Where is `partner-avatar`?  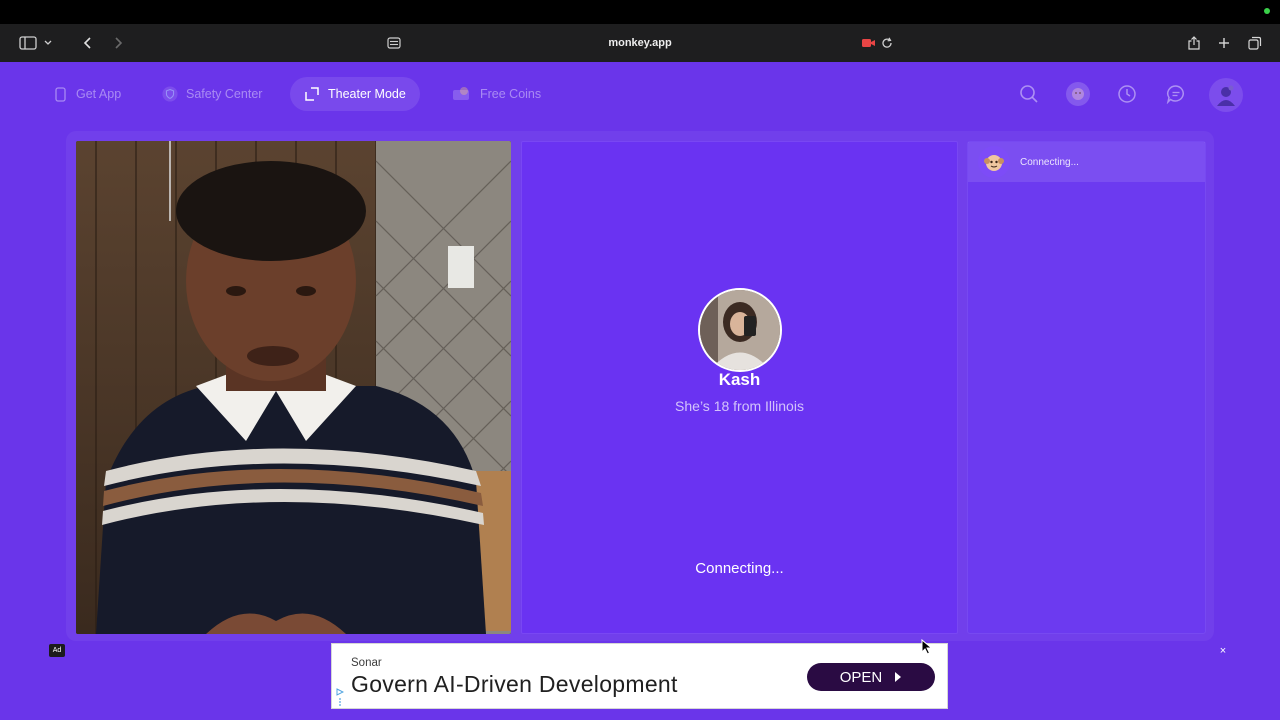 partner-avatar is located at coordinates (740, 330).